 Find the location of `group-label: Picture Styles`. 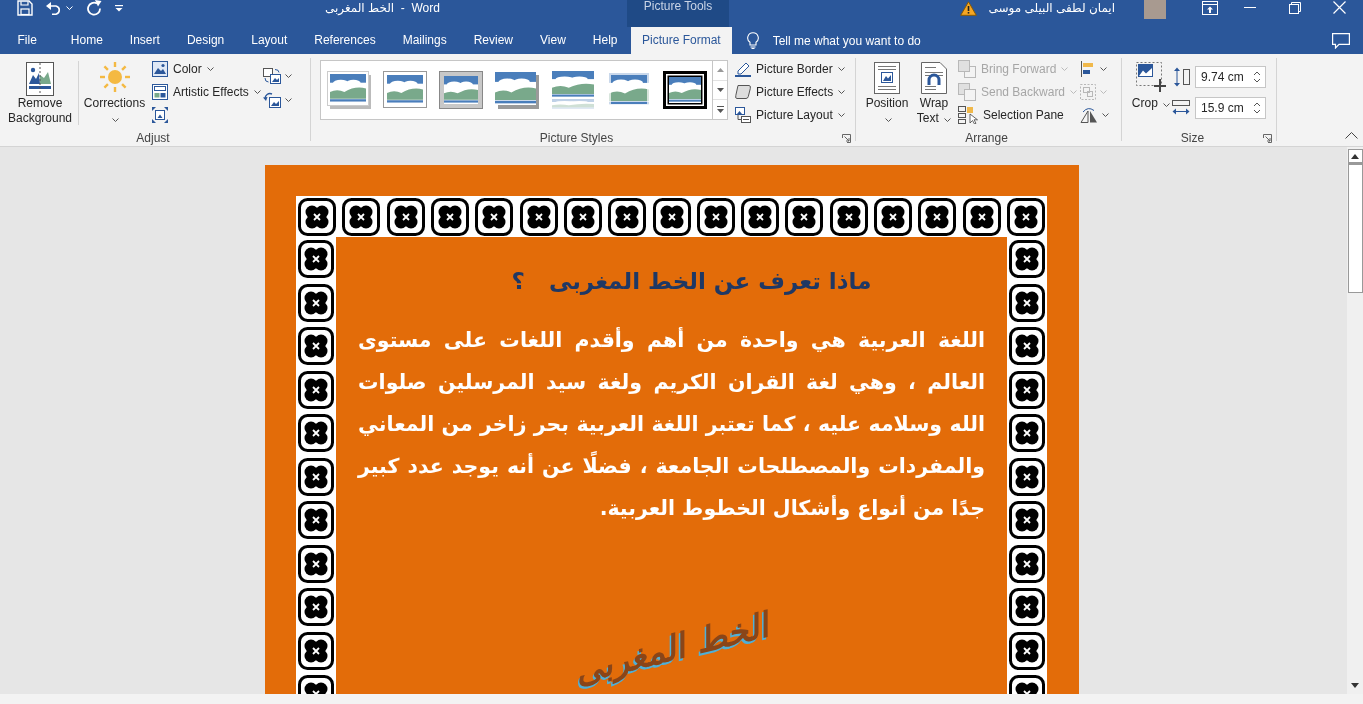

group-label: Picture Styles is located at coordinates (576, 138).